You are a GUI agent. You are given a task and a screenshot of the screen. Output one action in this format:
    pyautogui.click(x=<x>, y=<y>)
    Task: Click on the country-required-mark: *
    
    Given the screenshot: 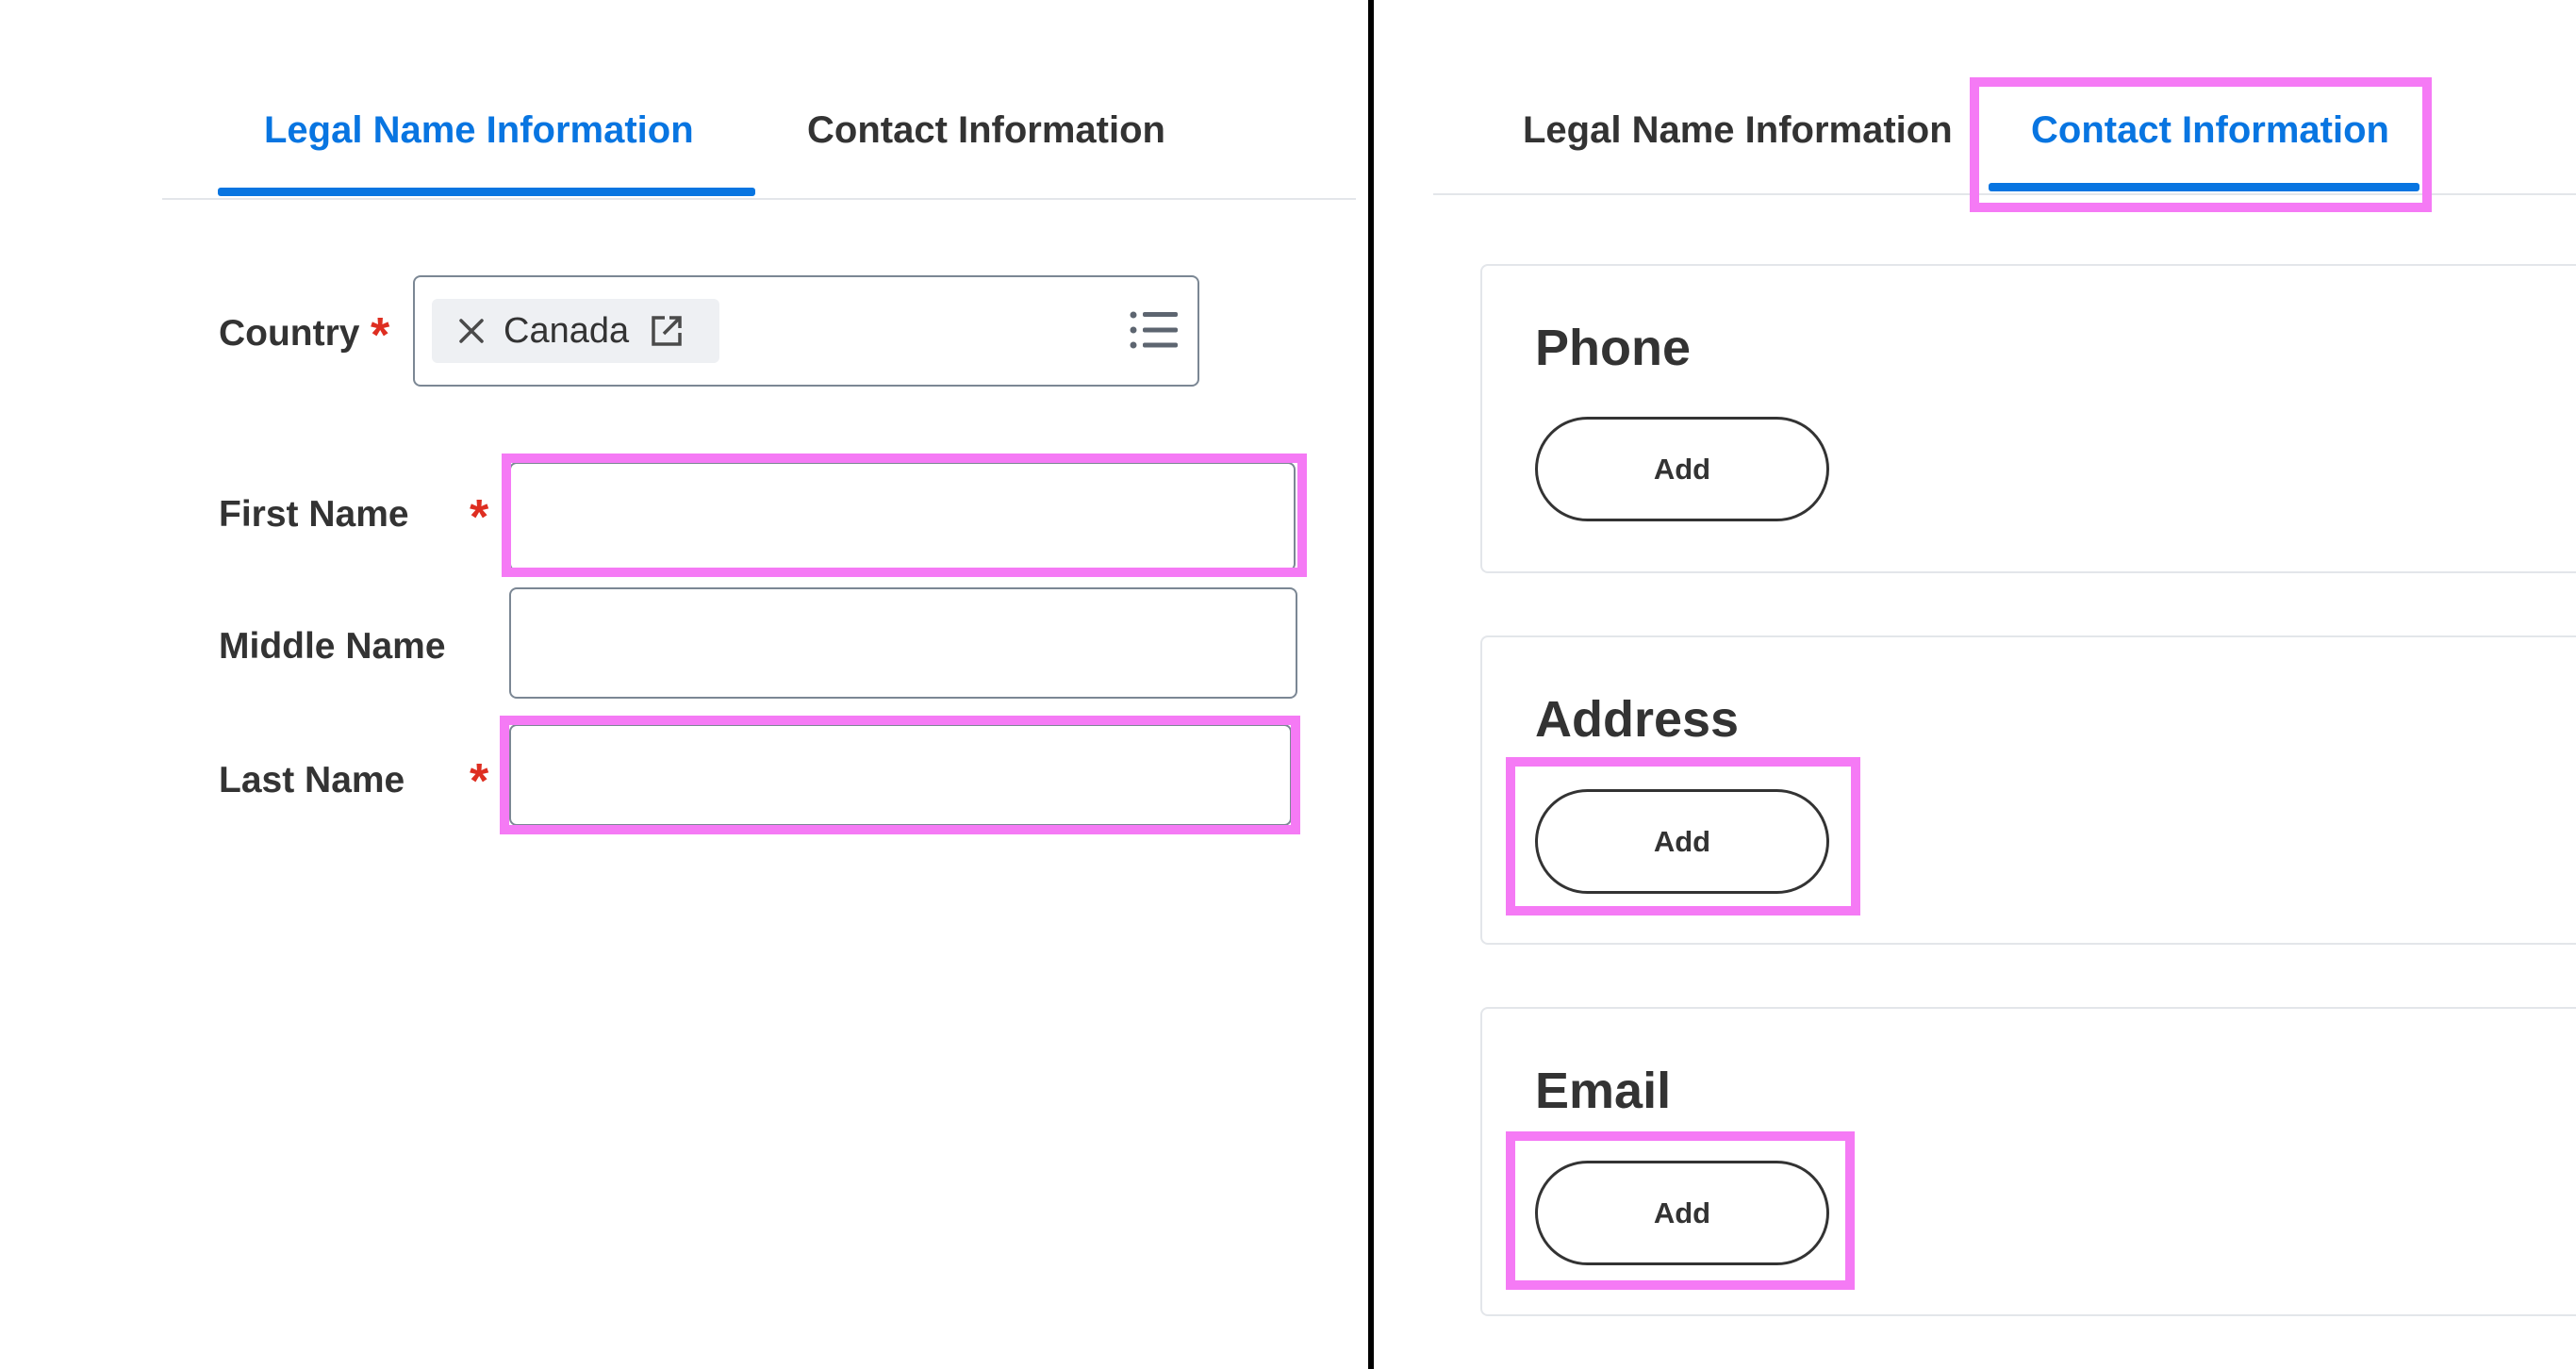 What is the action you would take?
    pyautogui.click(x=380, y=336)
    